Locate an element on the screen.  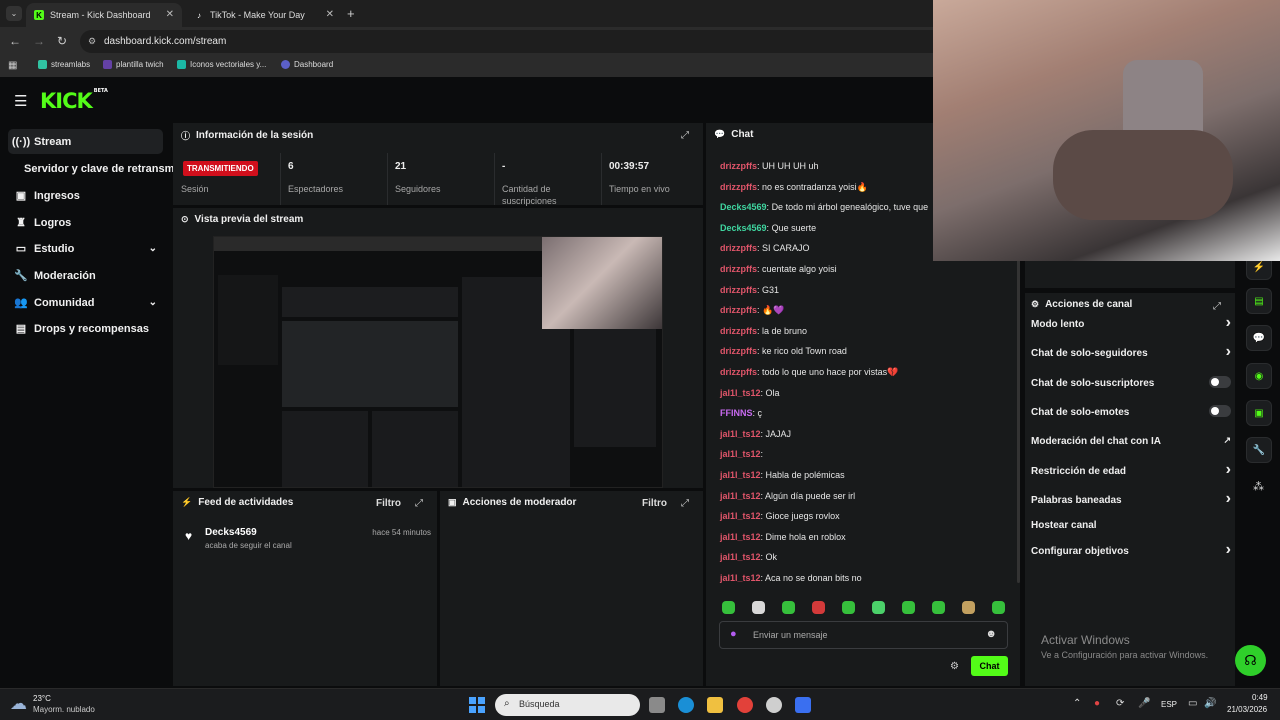
chat-settings-icon: ⚙ is located at coordinates (954, 666).